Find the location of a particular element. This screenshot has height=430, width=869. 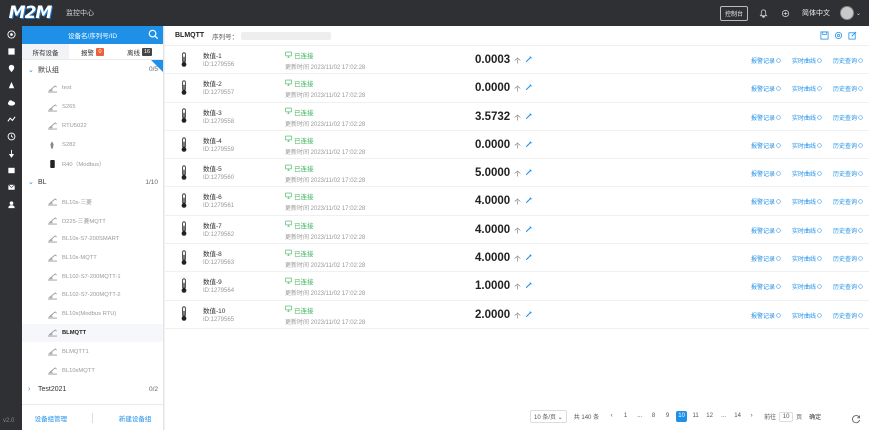

save-icon is located at coordinates (824, 35).